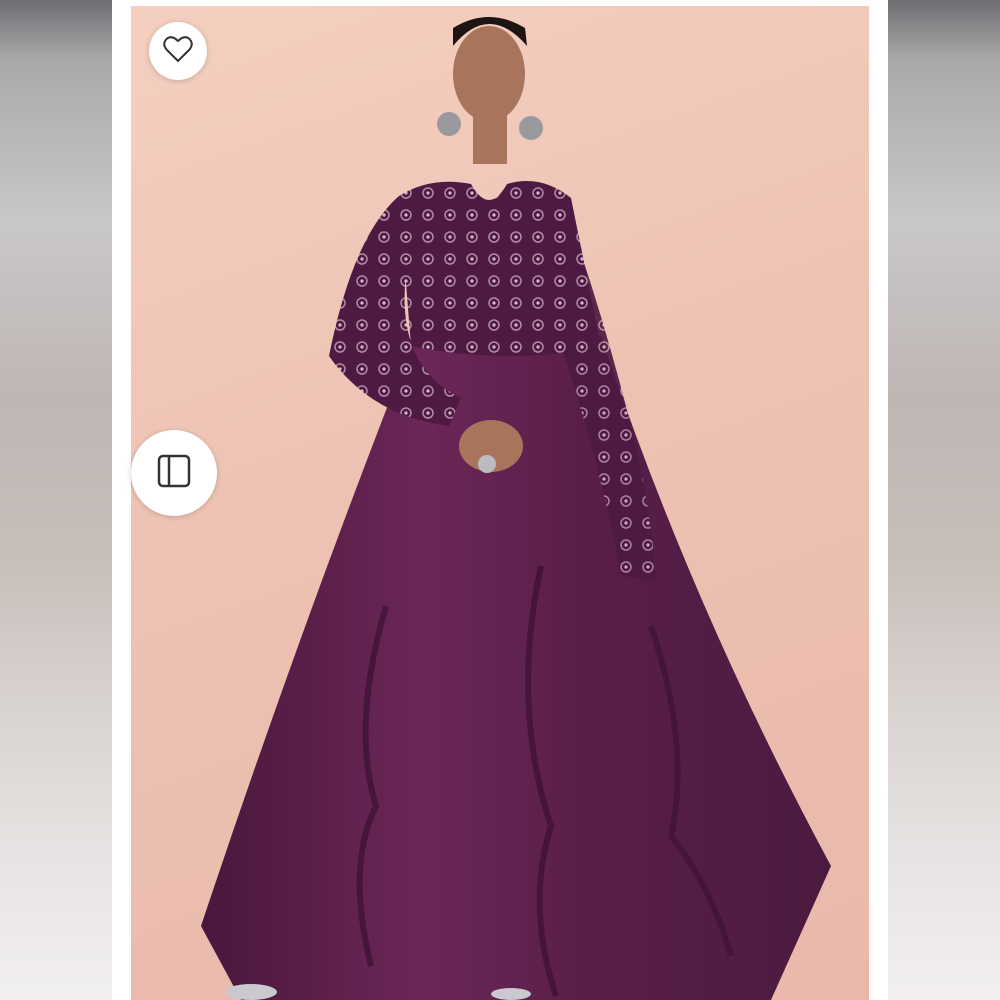  Describe the element at coordinates (490, 139) in the screenshot. I see `model-neck` at that location.